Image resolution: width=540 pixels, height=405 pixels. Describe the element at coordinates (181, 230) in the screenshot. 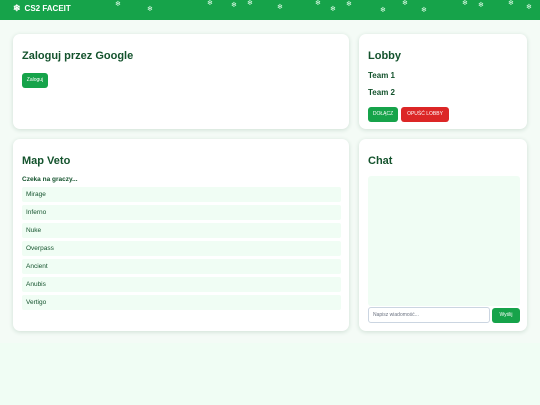

I see `map-item-nuke: Nuke` at that location.